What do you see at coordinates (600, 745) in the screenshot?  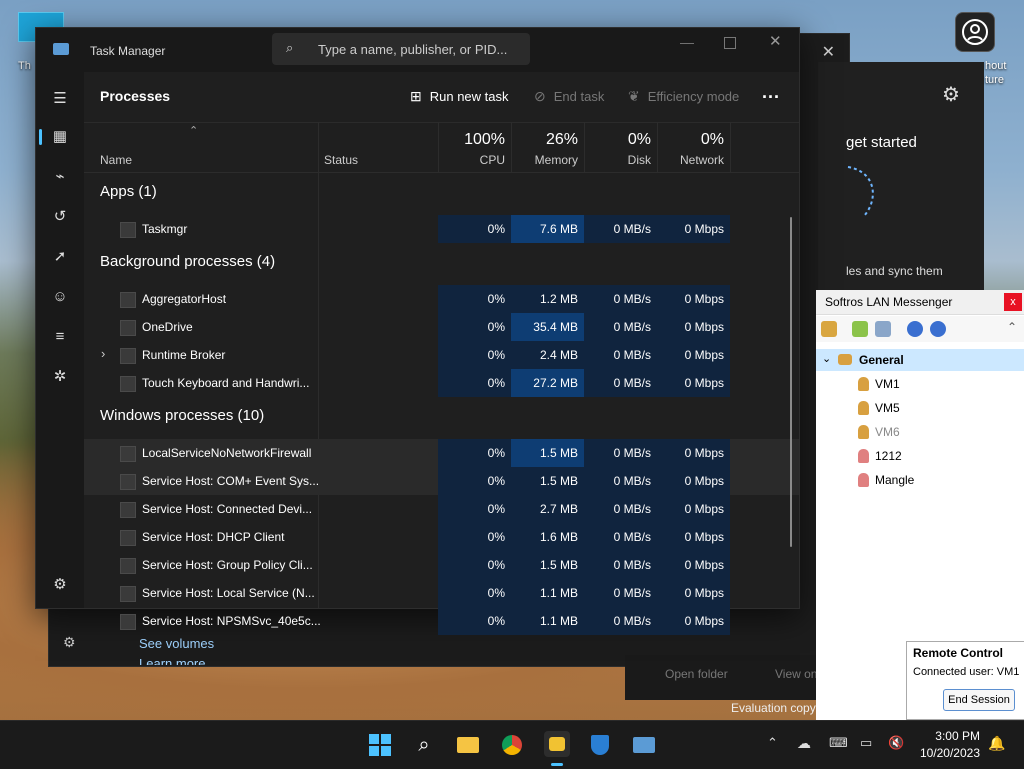 I see `defender-icon` at bounding box center [600, 745].